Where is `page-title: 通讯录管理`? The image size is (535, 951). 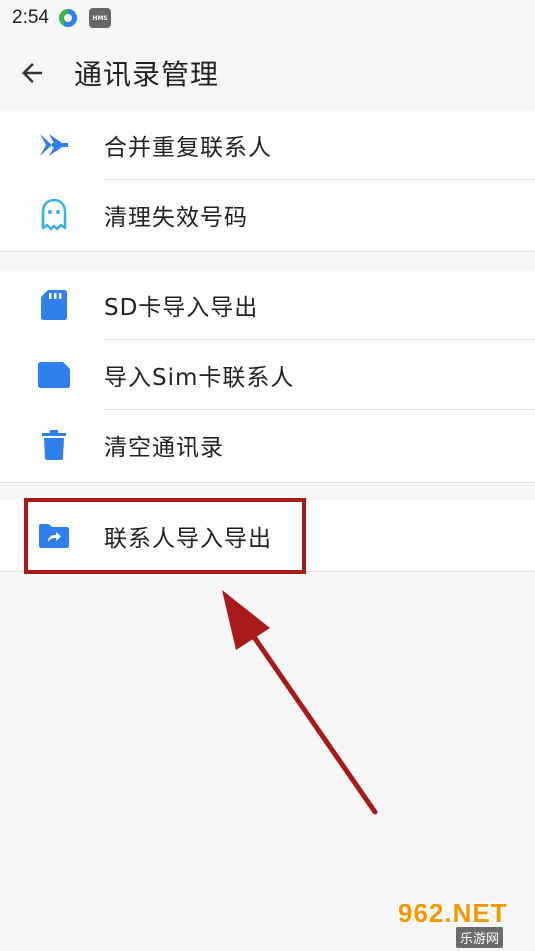
page-title: 通讯录管理 is located at coordinates (147, 74).